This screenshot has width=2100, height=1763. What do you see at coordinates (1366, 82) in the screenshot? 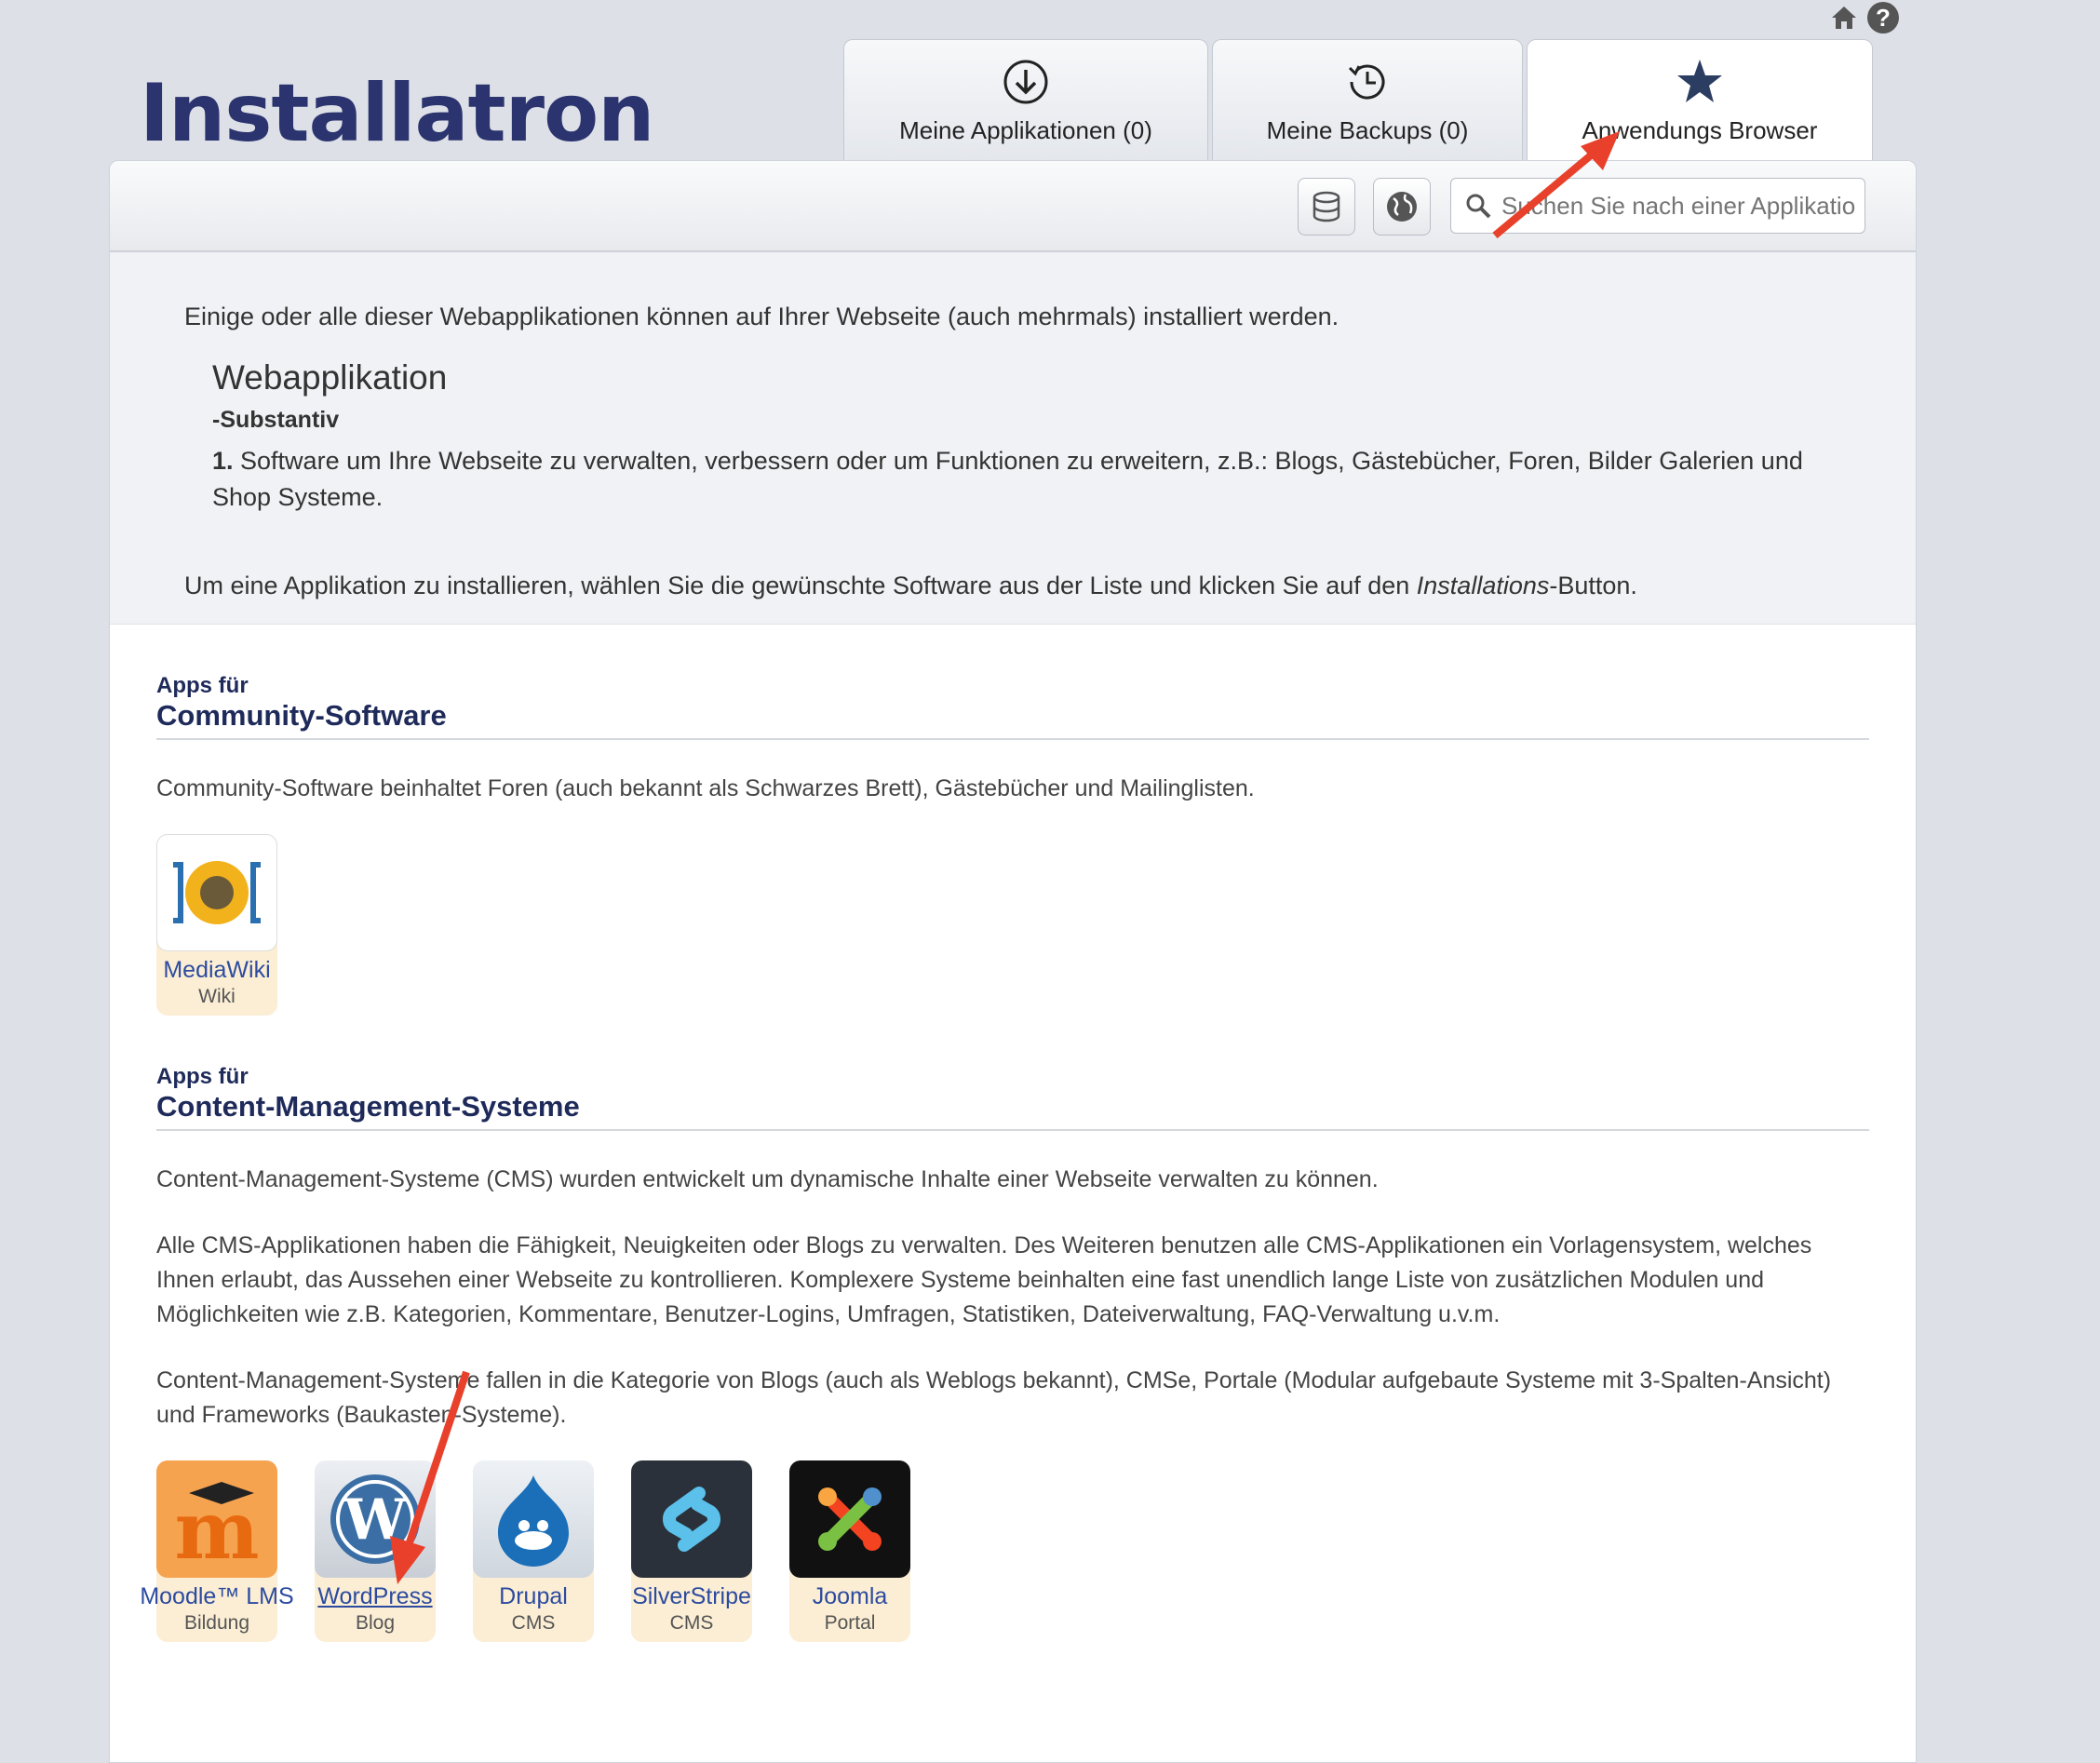
I see `history-icon` at bounding box center [1366, 82].